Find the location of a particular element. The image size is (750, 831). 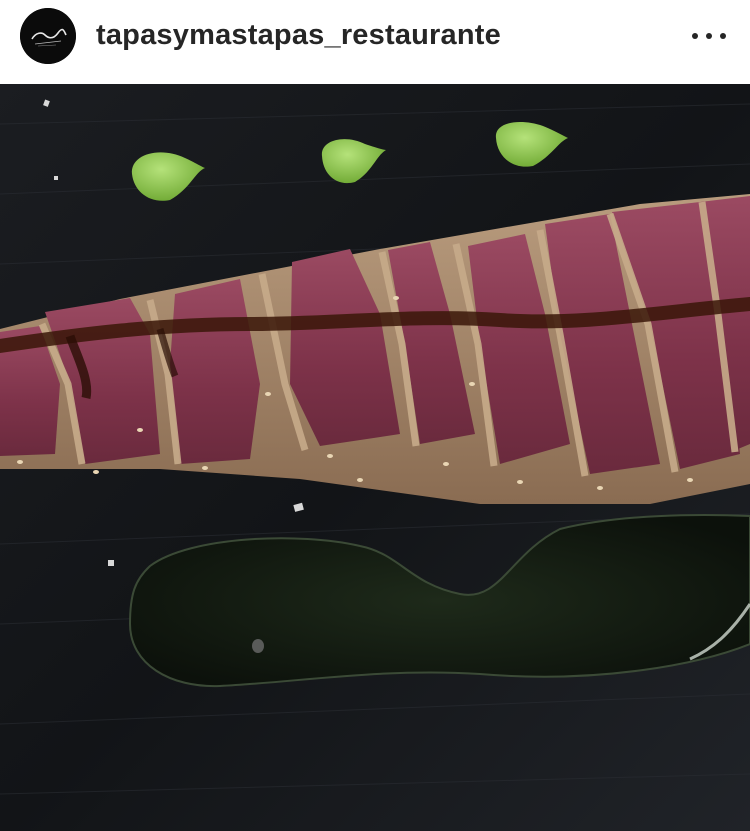

avatar is located at coordinates (48, 36).